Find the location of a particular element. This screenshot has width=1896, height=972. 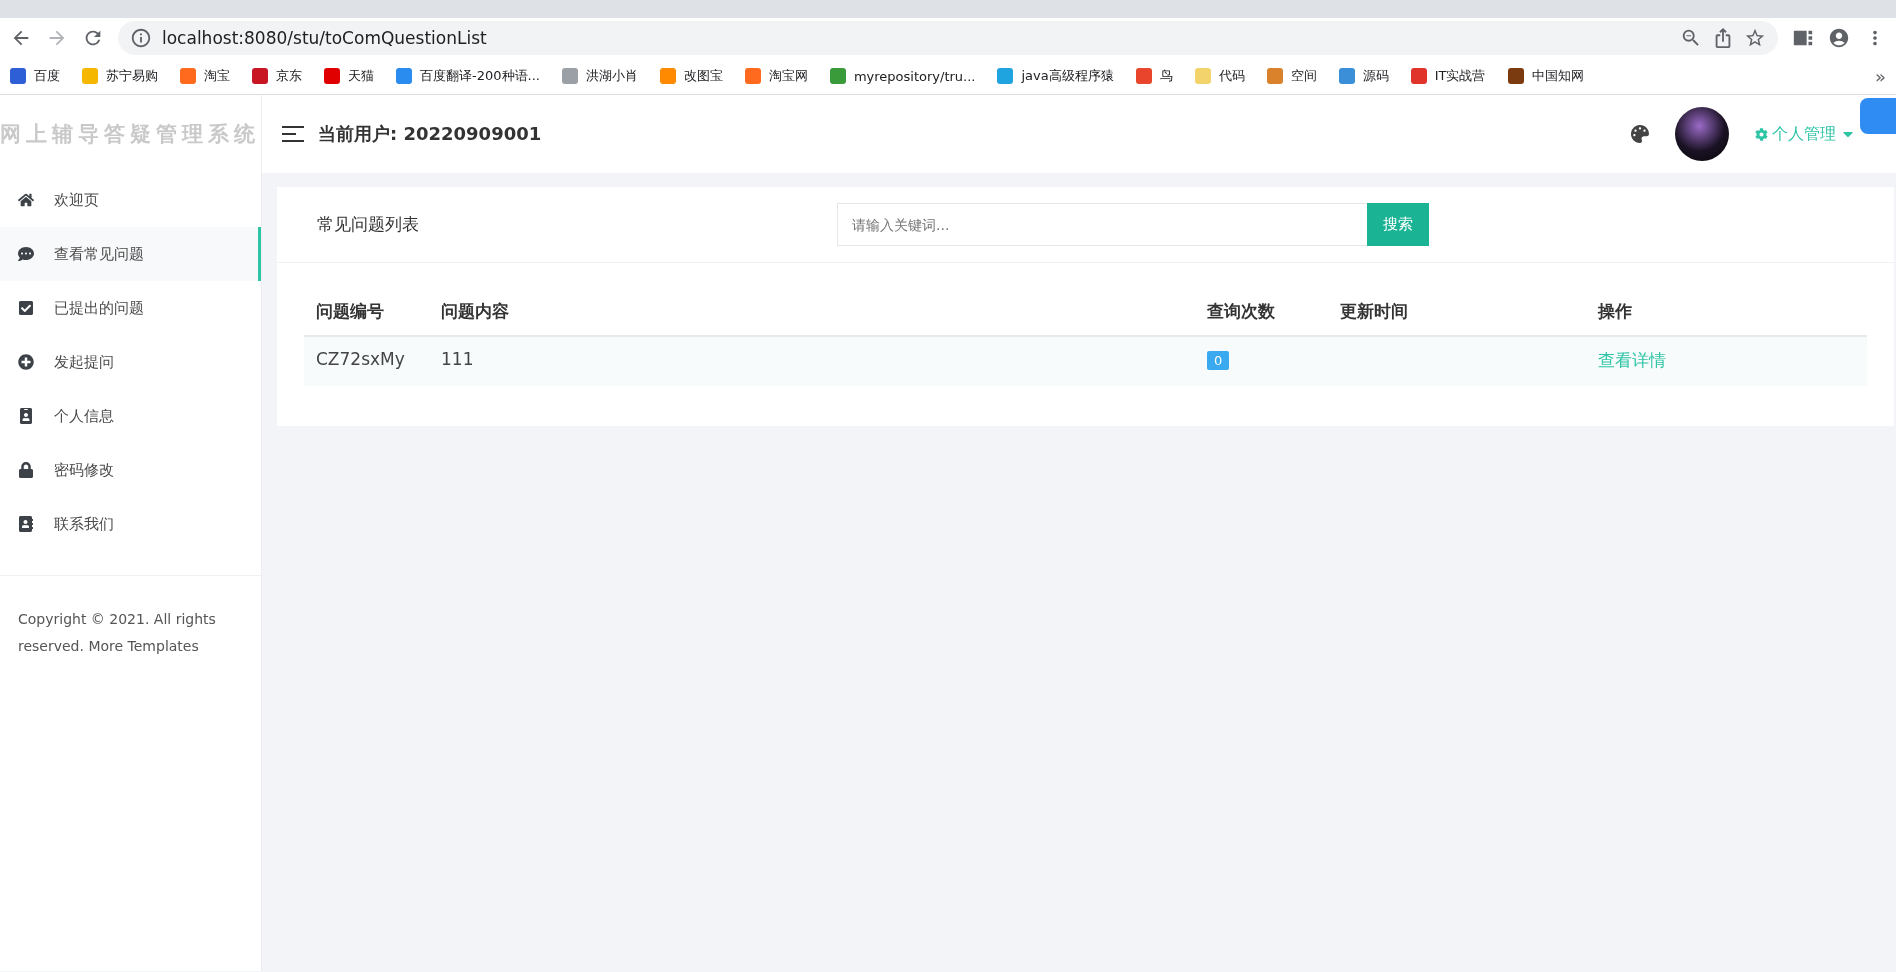

count-badge: 0 is located at coordinates (1218, 360).